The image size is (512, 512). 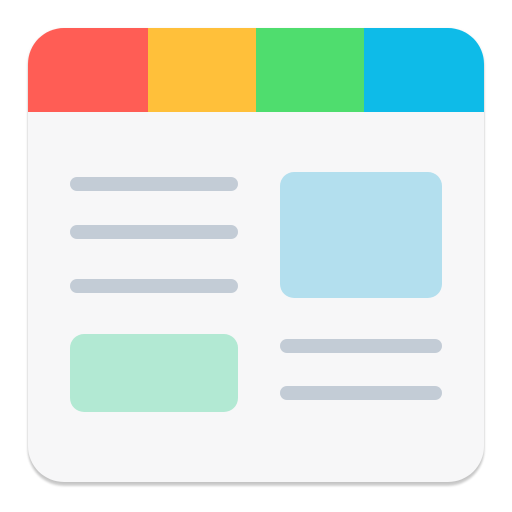 I want to click on green-tab, so click(x=310, y=70).